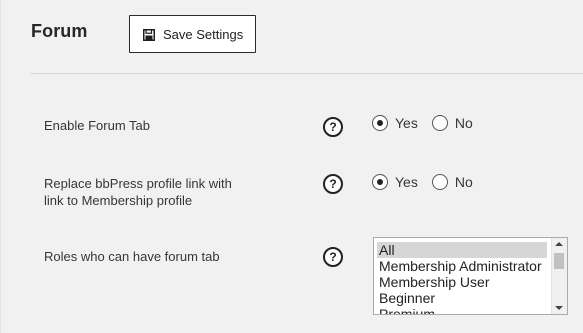 The height and width of the screenshot is (333, 583). What do you see at coordinates (97, 125) in the screenshot?
I see `enable-forum-tab-label: Enable Forum Tab` at bounding box center [97, 125].